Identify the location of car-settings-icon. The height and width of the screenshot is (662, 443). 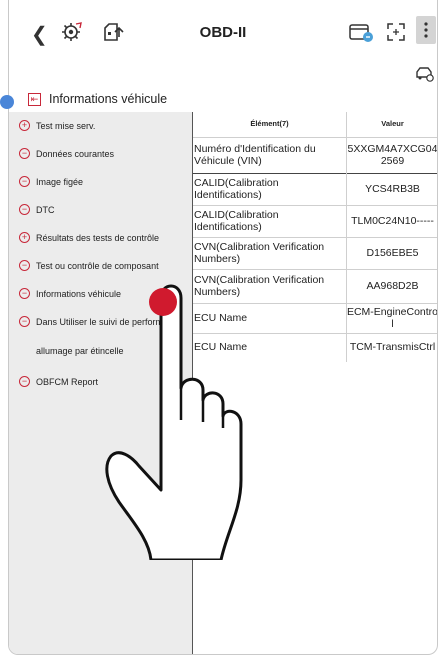
(425, 74).